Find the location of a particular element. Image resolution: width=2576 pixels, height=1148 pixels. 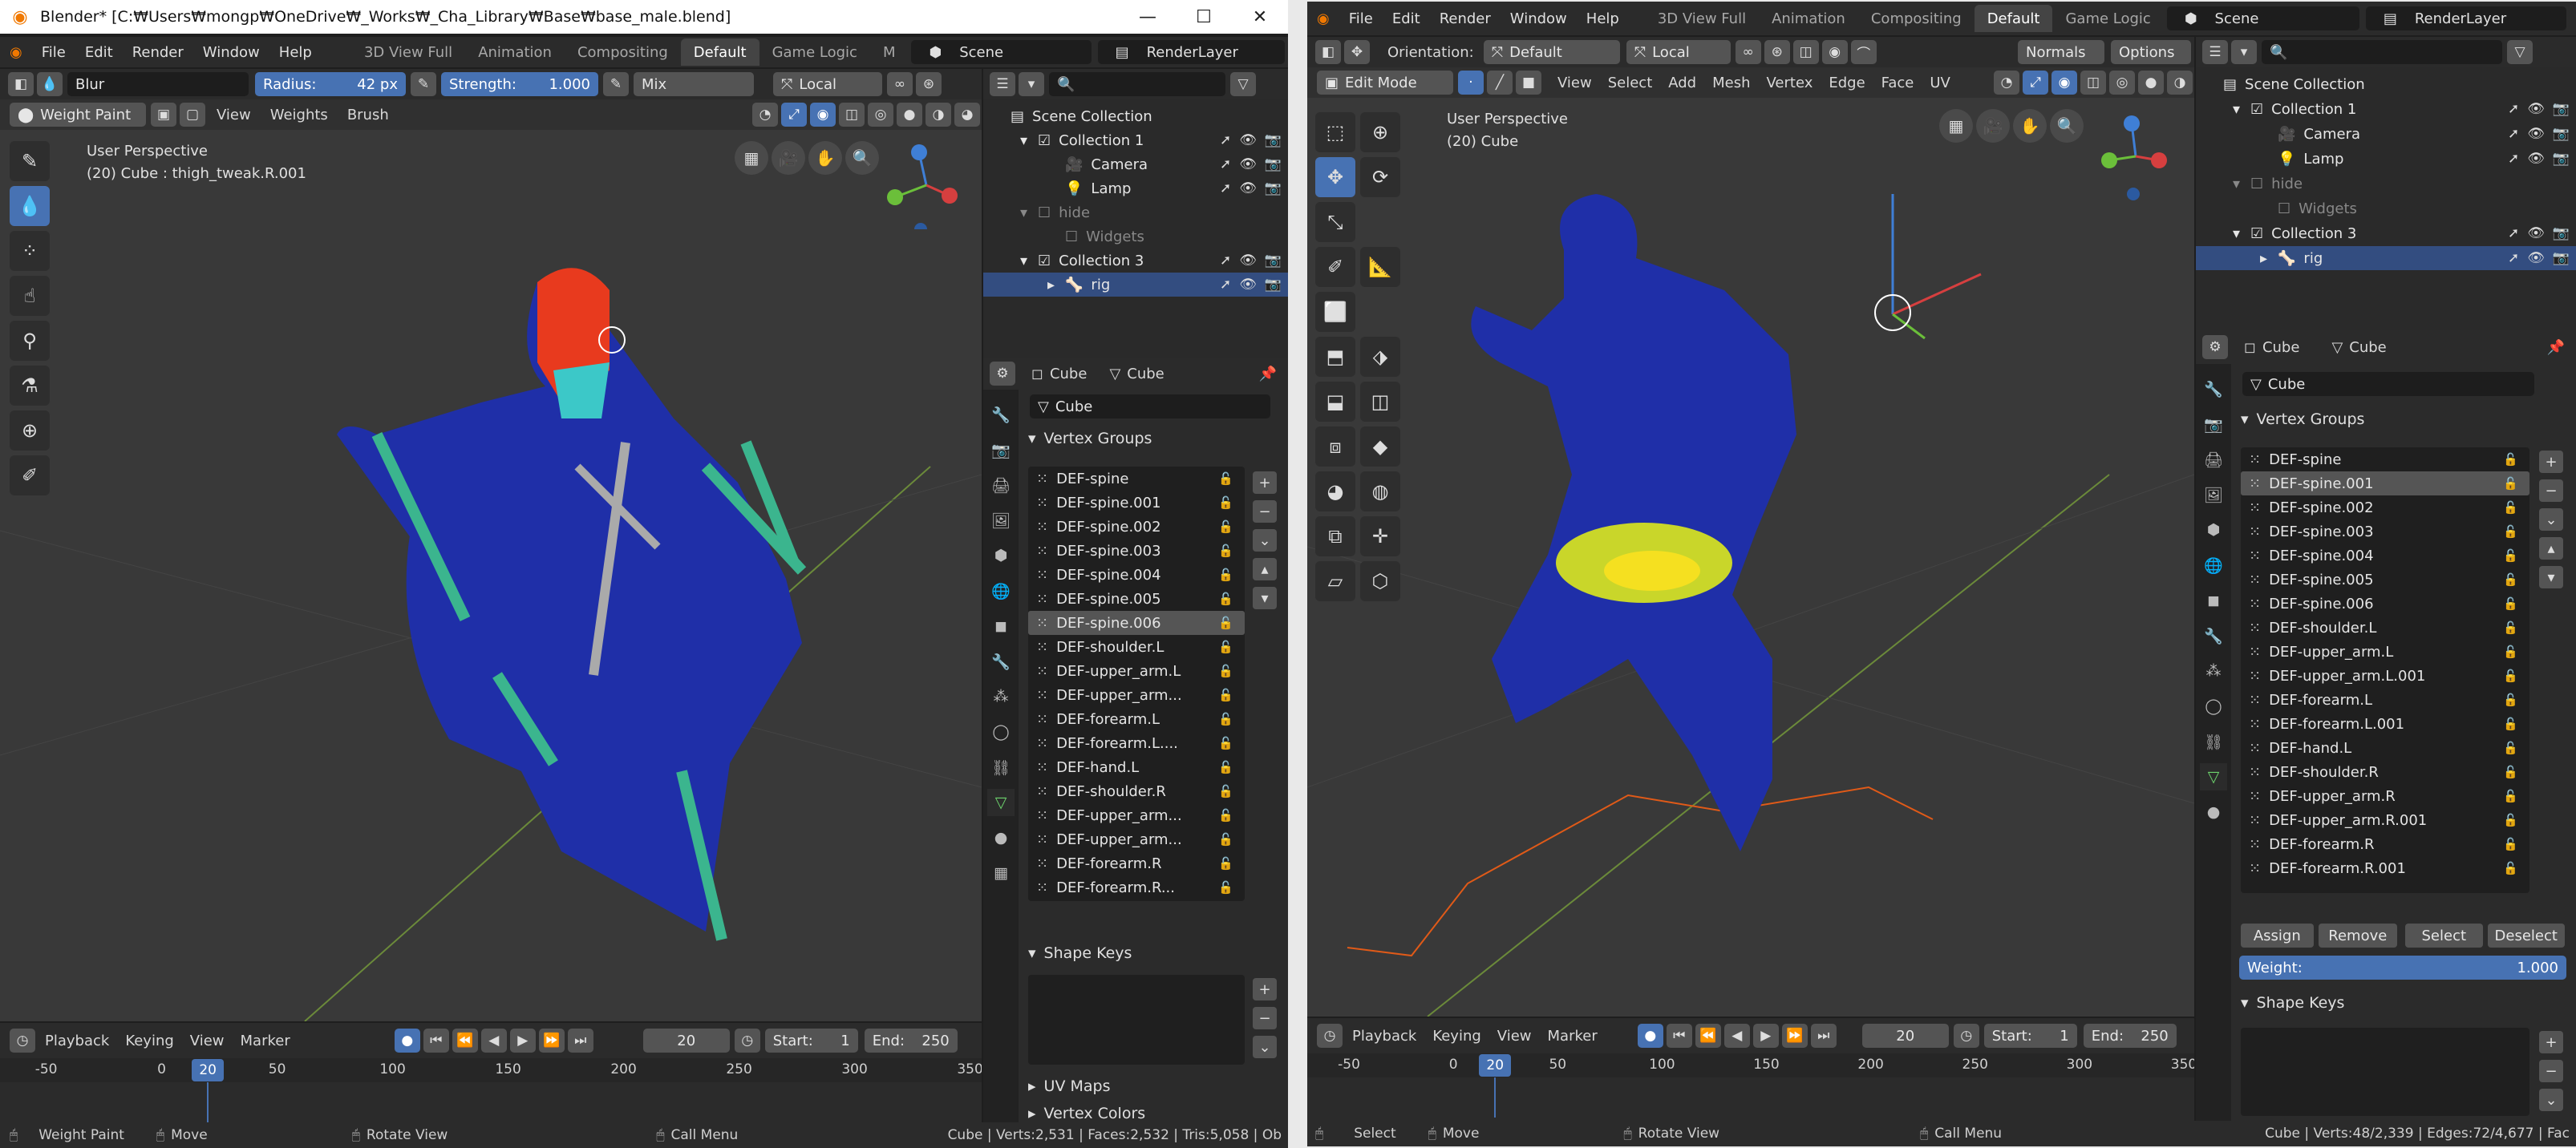

filter-icon: ▽ is located at coordinates (1243, 84).